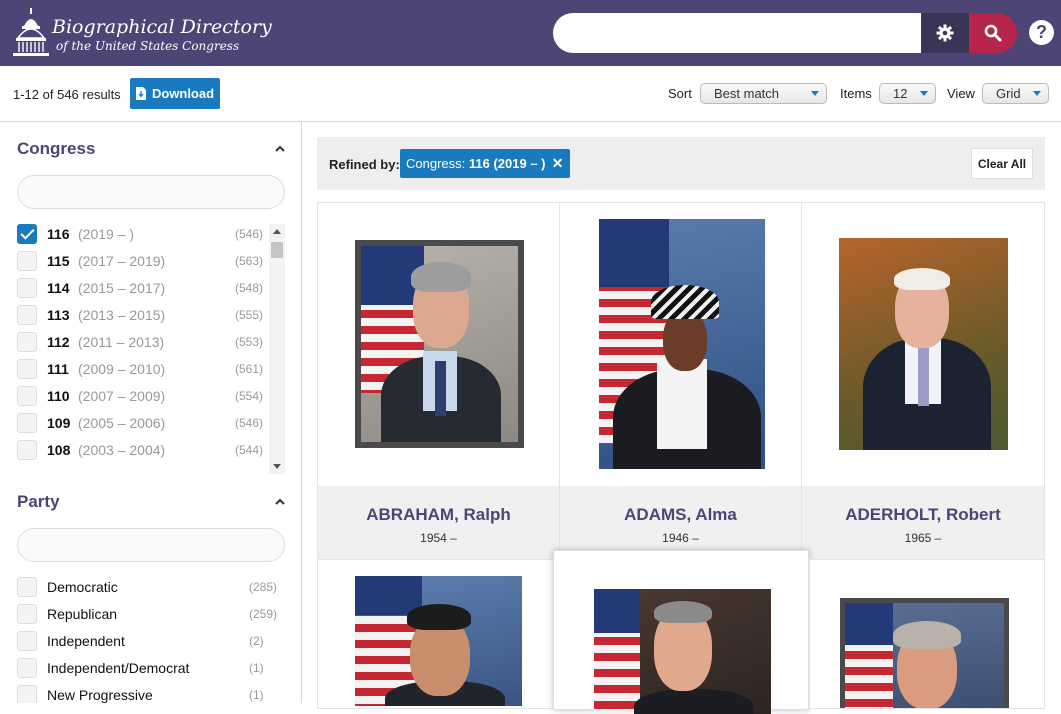  I want to click on download-label: Download, so click(183, 93).